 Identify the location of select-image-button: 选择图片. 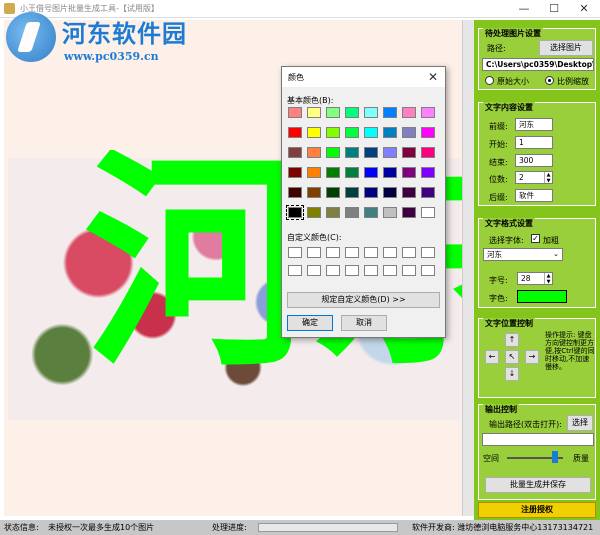
(566, 48).